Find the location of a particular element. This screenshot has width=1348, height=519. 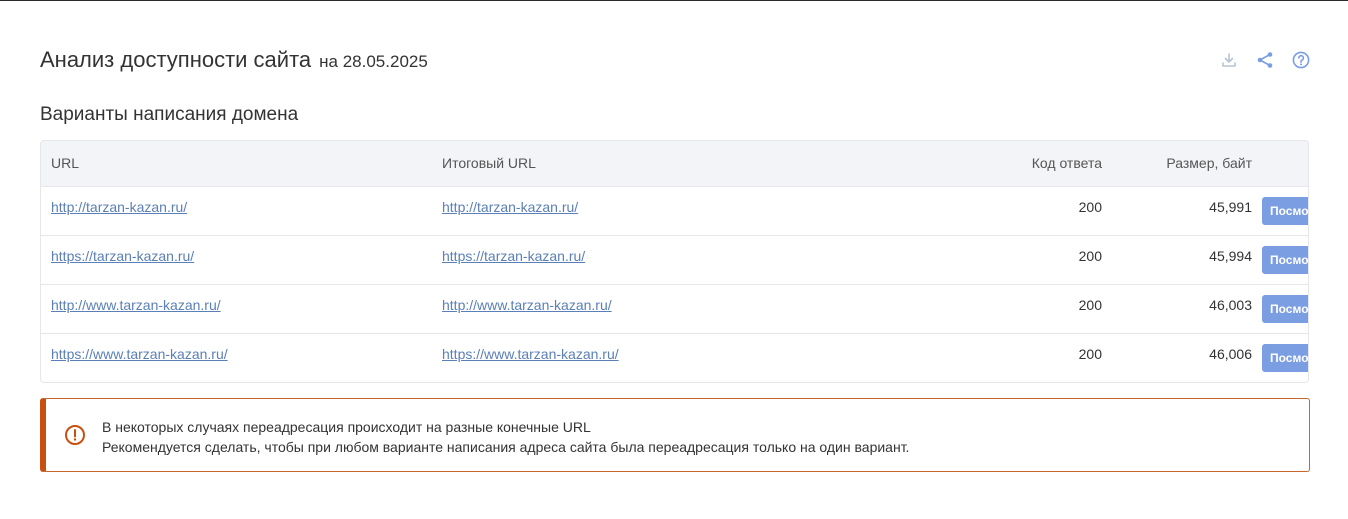

url-link: http://www.tarzan-kazan.ru/ is located at coordinates (136, 305).